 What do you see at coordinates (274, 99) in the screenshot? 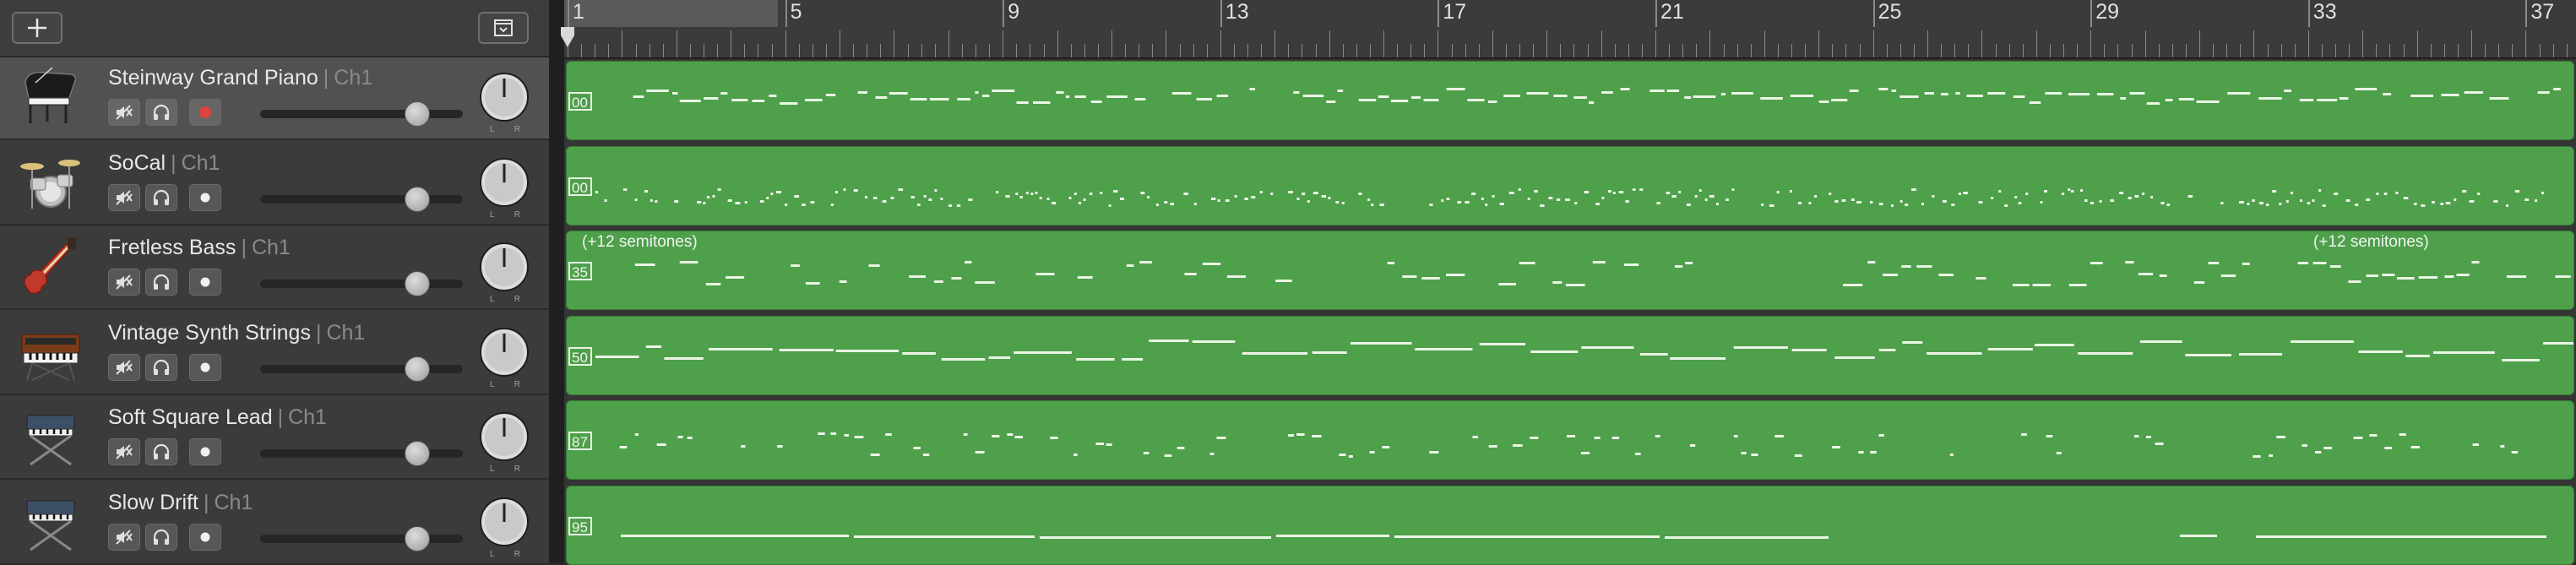
I see `track-header: Steinway Grand Piano | Ch1 L R` at bounding box center [274, 99].